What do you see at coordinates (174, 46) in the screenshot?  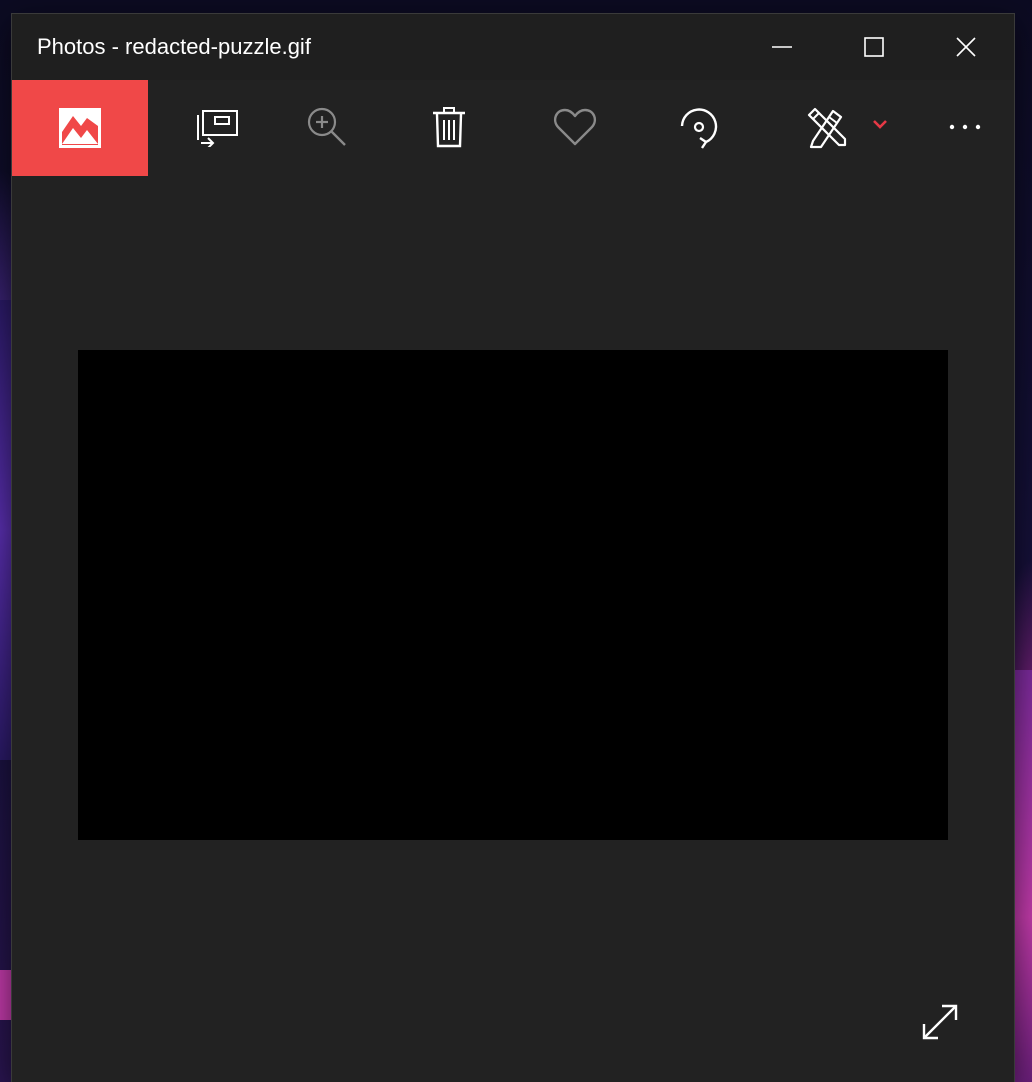 I see `window-title: Photos - redacted-puzzle.gif` at bounding box center [174, 46].